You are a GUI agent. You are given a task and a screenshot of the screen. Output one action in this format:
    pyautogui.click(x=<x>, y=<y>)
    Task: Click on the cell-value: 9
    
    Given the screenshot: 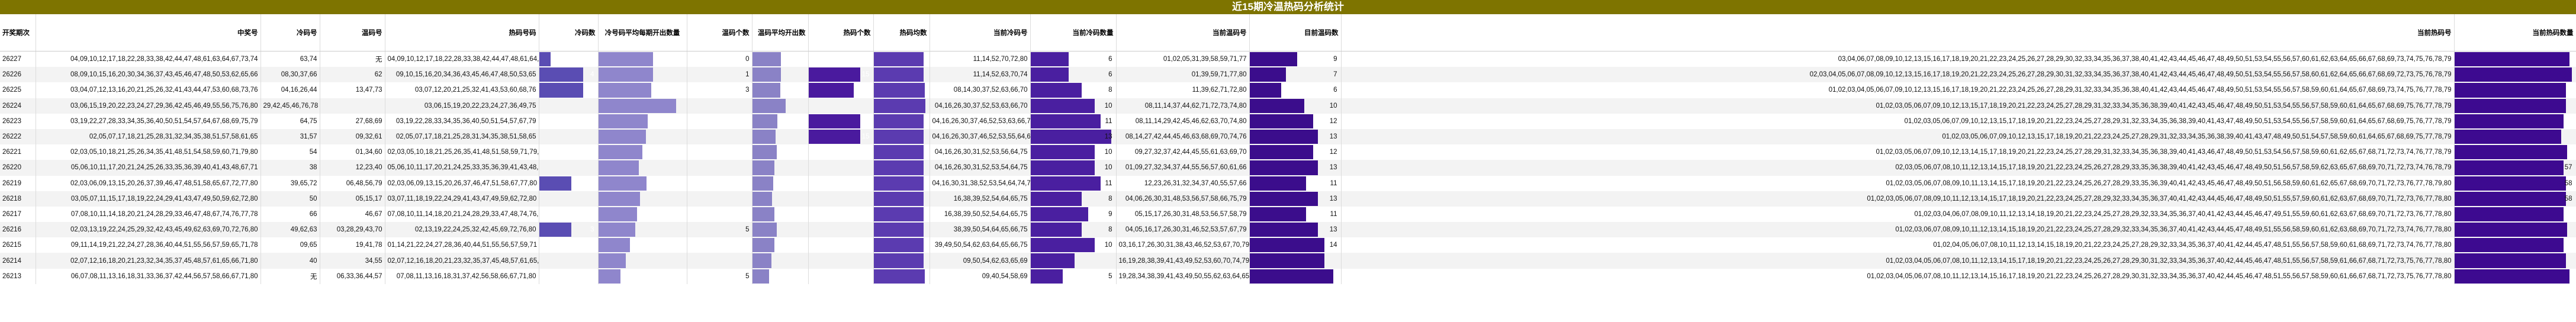 What is the action you would take?
    pyautogui.click(x=1110, y=214)
    